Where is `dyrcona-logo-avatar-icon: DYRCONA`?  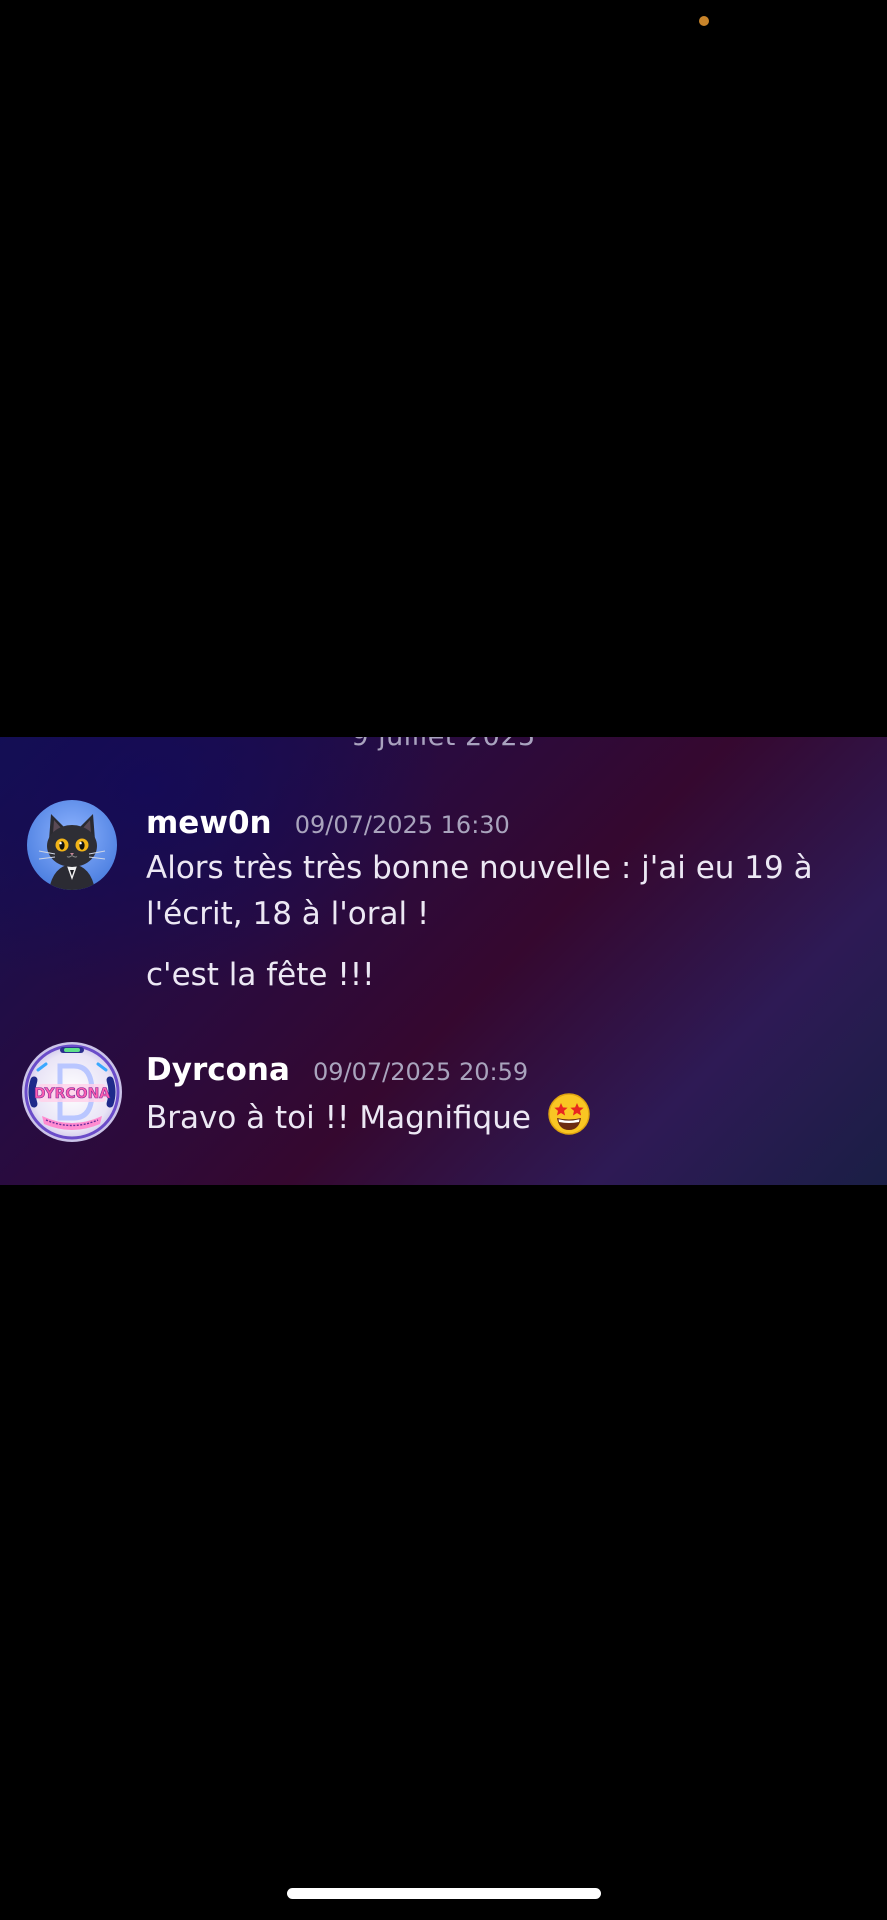
dyrcona-logo-avatar-icon: DYRCONA is located at coordinates (72, 1092).